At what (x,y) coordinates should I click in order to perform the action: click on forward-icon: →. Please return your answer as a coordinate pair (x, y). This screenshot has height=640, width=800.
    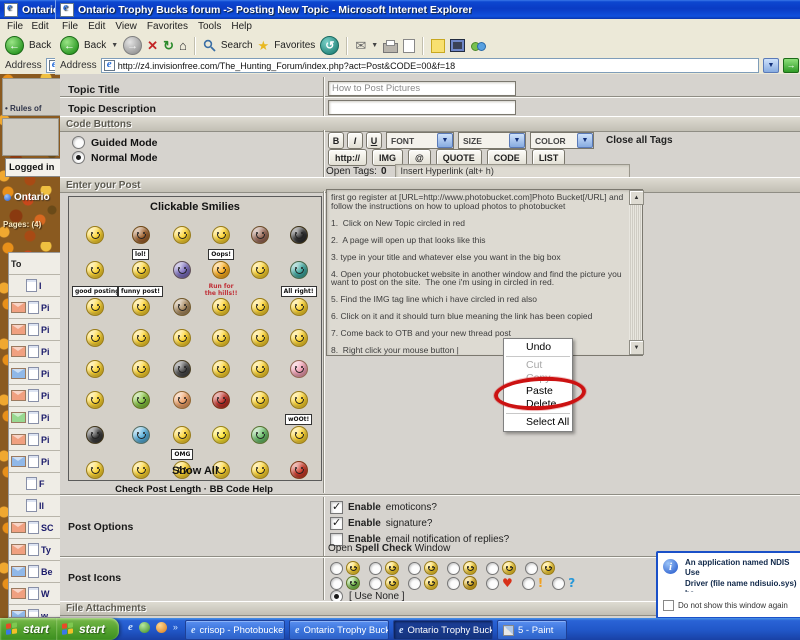
    Looking at the image, I should click on (133, 45).